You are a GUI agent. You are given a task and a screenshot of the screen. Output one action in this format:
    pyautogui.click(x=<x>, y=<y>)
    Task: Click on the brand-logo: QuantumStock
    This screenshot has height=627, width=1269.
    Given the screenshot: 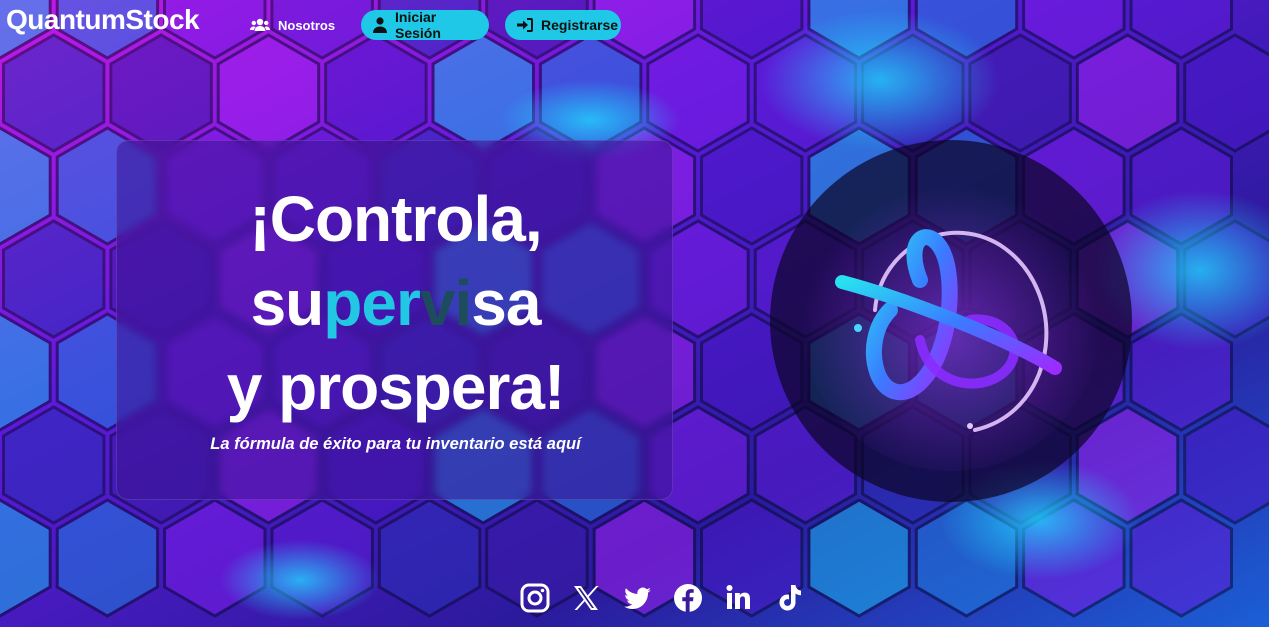 What is the action you would take?
    pyautogui.click(x=103, y=20)
    